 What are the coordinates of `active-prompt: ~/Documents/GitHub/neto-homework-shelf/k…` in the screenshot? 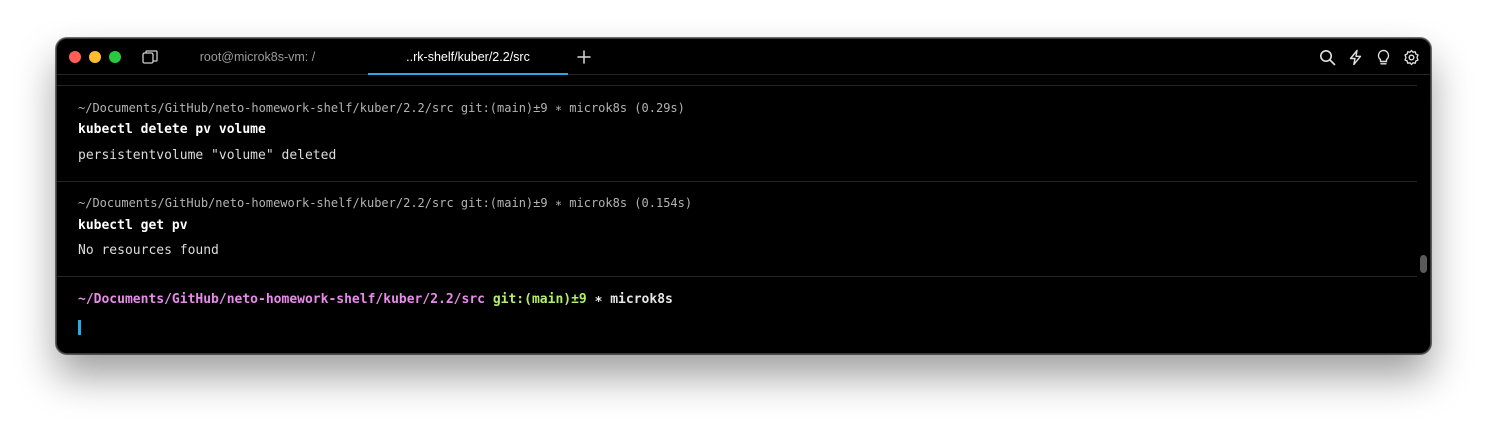 It's located at (375, 299).